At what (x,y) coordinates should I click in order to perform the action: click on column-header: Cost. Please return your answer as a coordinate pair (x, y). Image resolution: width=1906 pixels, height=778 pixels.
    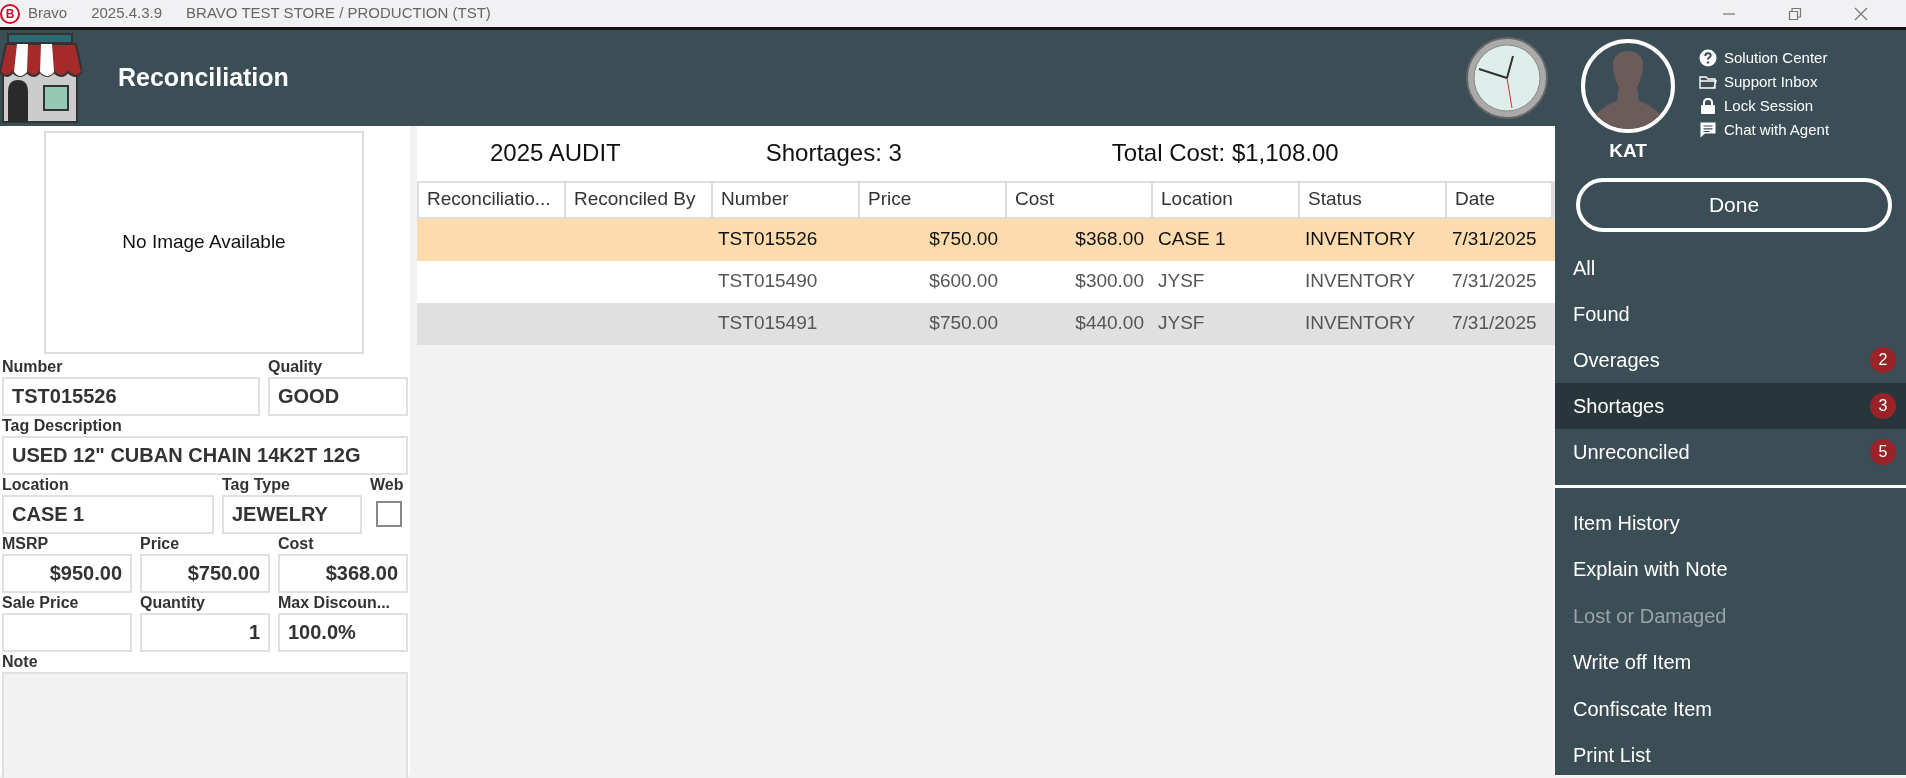
    Looking at the image, I should click on (1080, 199).